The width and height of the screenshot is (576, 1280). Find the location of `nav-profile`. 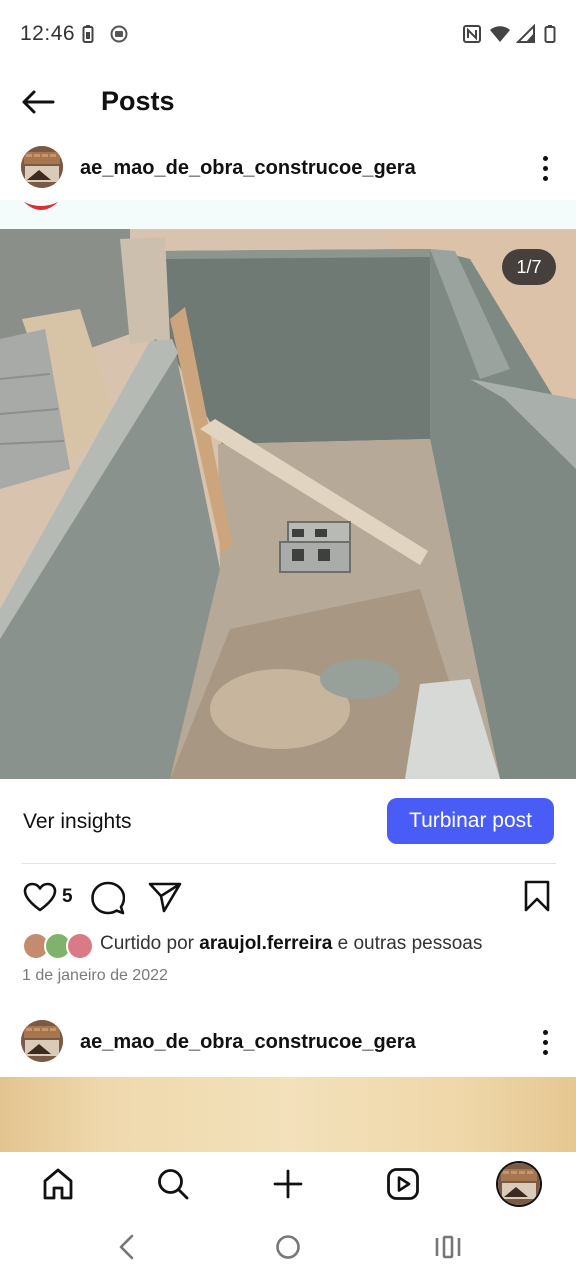

nav-profile is located at coordinates (519, 1184).